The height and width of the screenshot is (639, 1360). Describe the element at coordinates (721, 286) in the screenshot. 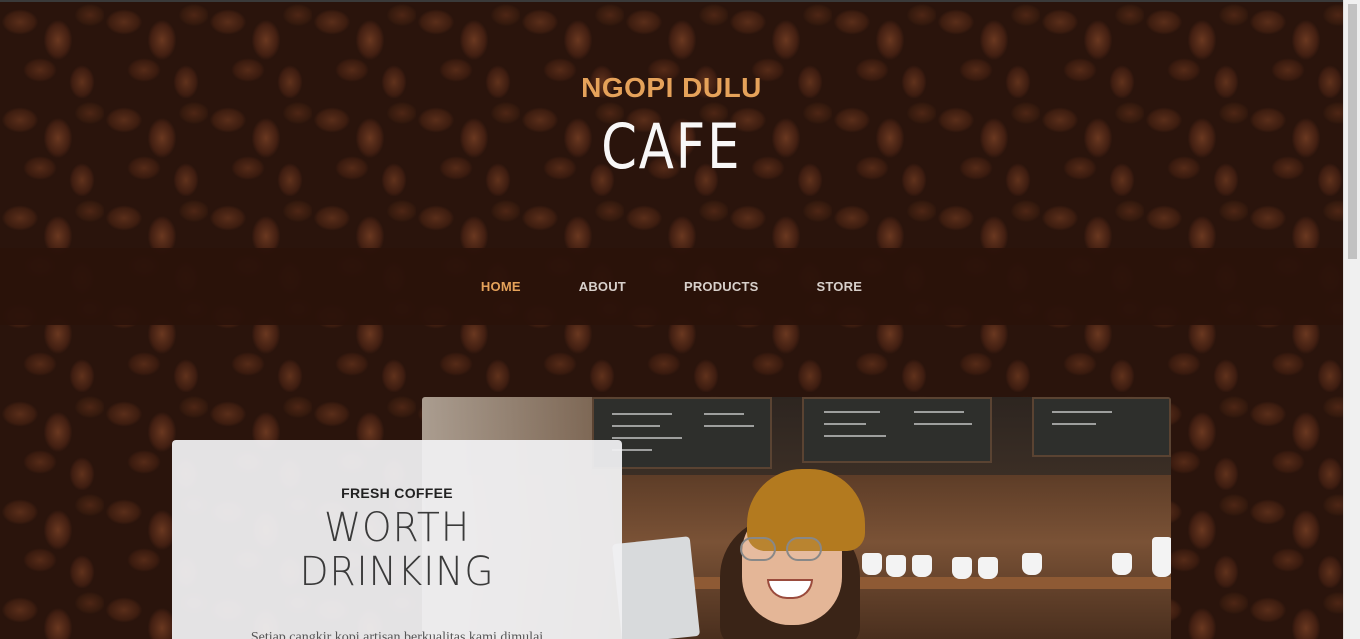

I see `nav-item-products: PRODUCTS` at that location.